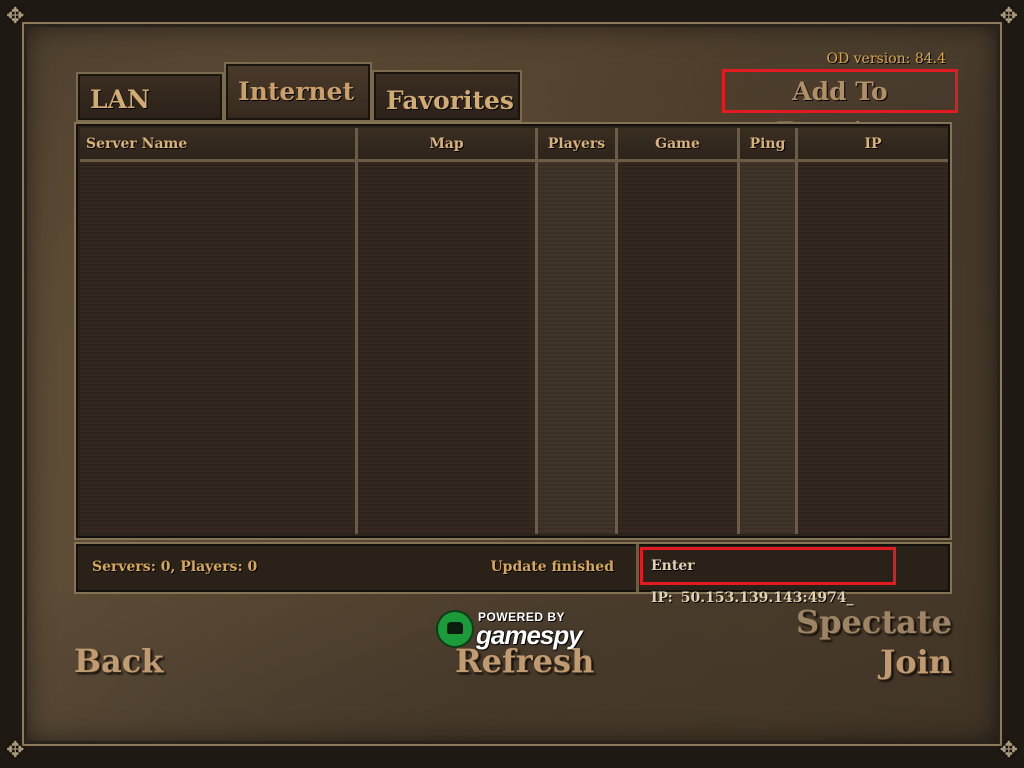  Describe the element at coordinates (840, 107) in the screenshot. I see `add-to-favorites-button: Add To Favorites` at that location.